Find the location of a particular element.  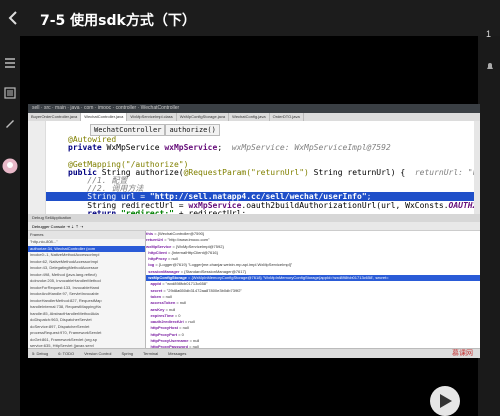

right-rail-counter: 1 is located at coordinates (489, 34).